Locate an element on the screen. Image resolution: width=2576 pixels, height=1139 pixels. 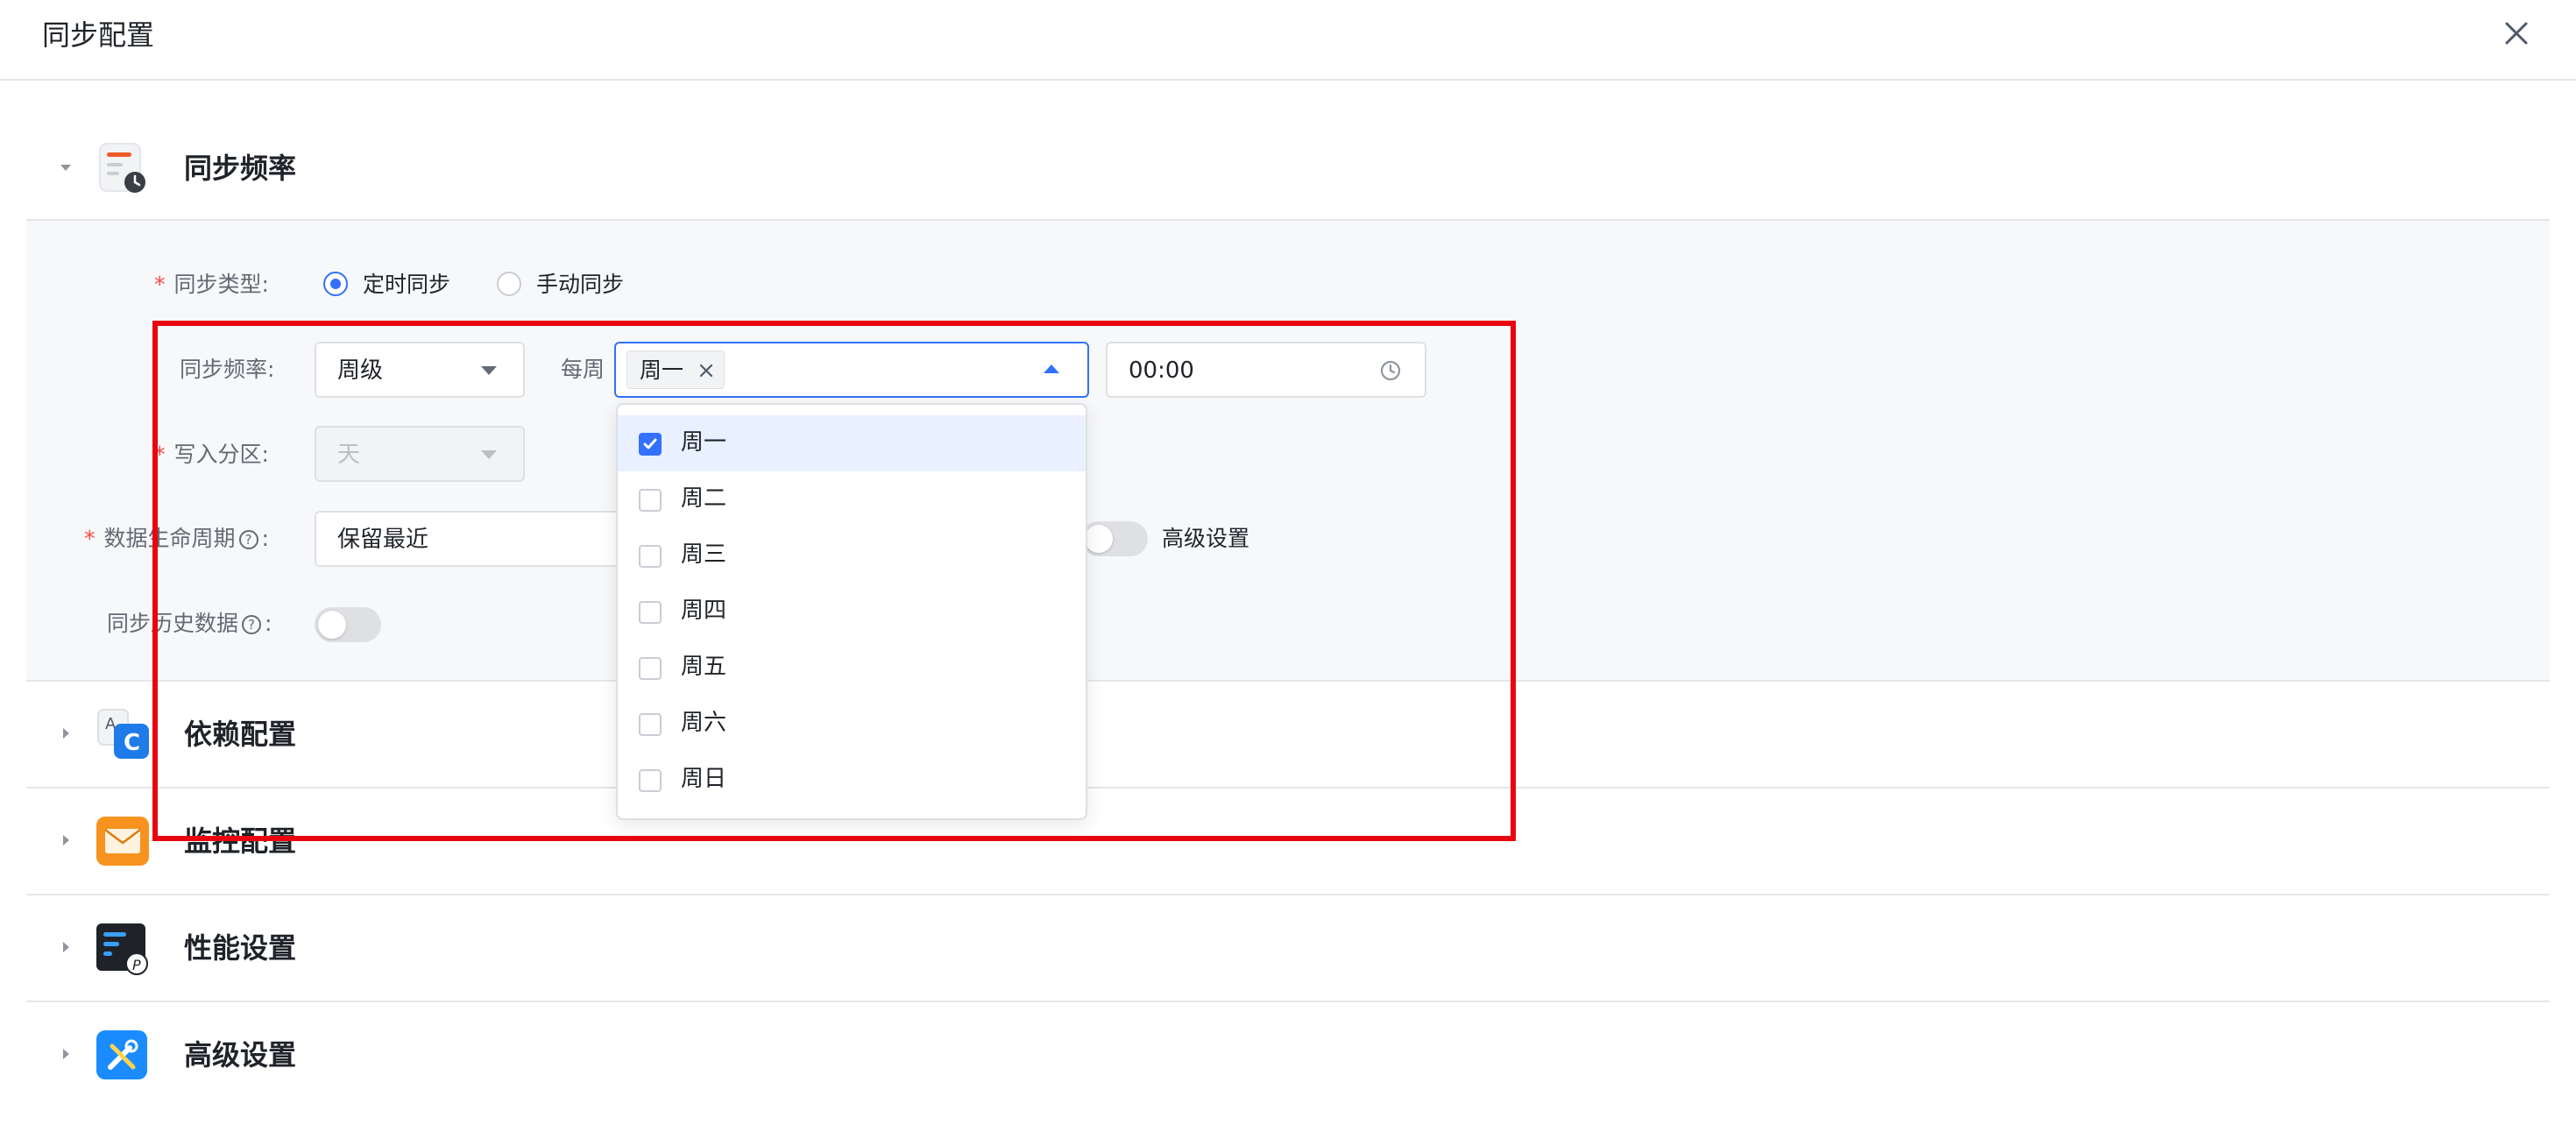
advanced-settings-toggle is located at coordinates (1114, 539).